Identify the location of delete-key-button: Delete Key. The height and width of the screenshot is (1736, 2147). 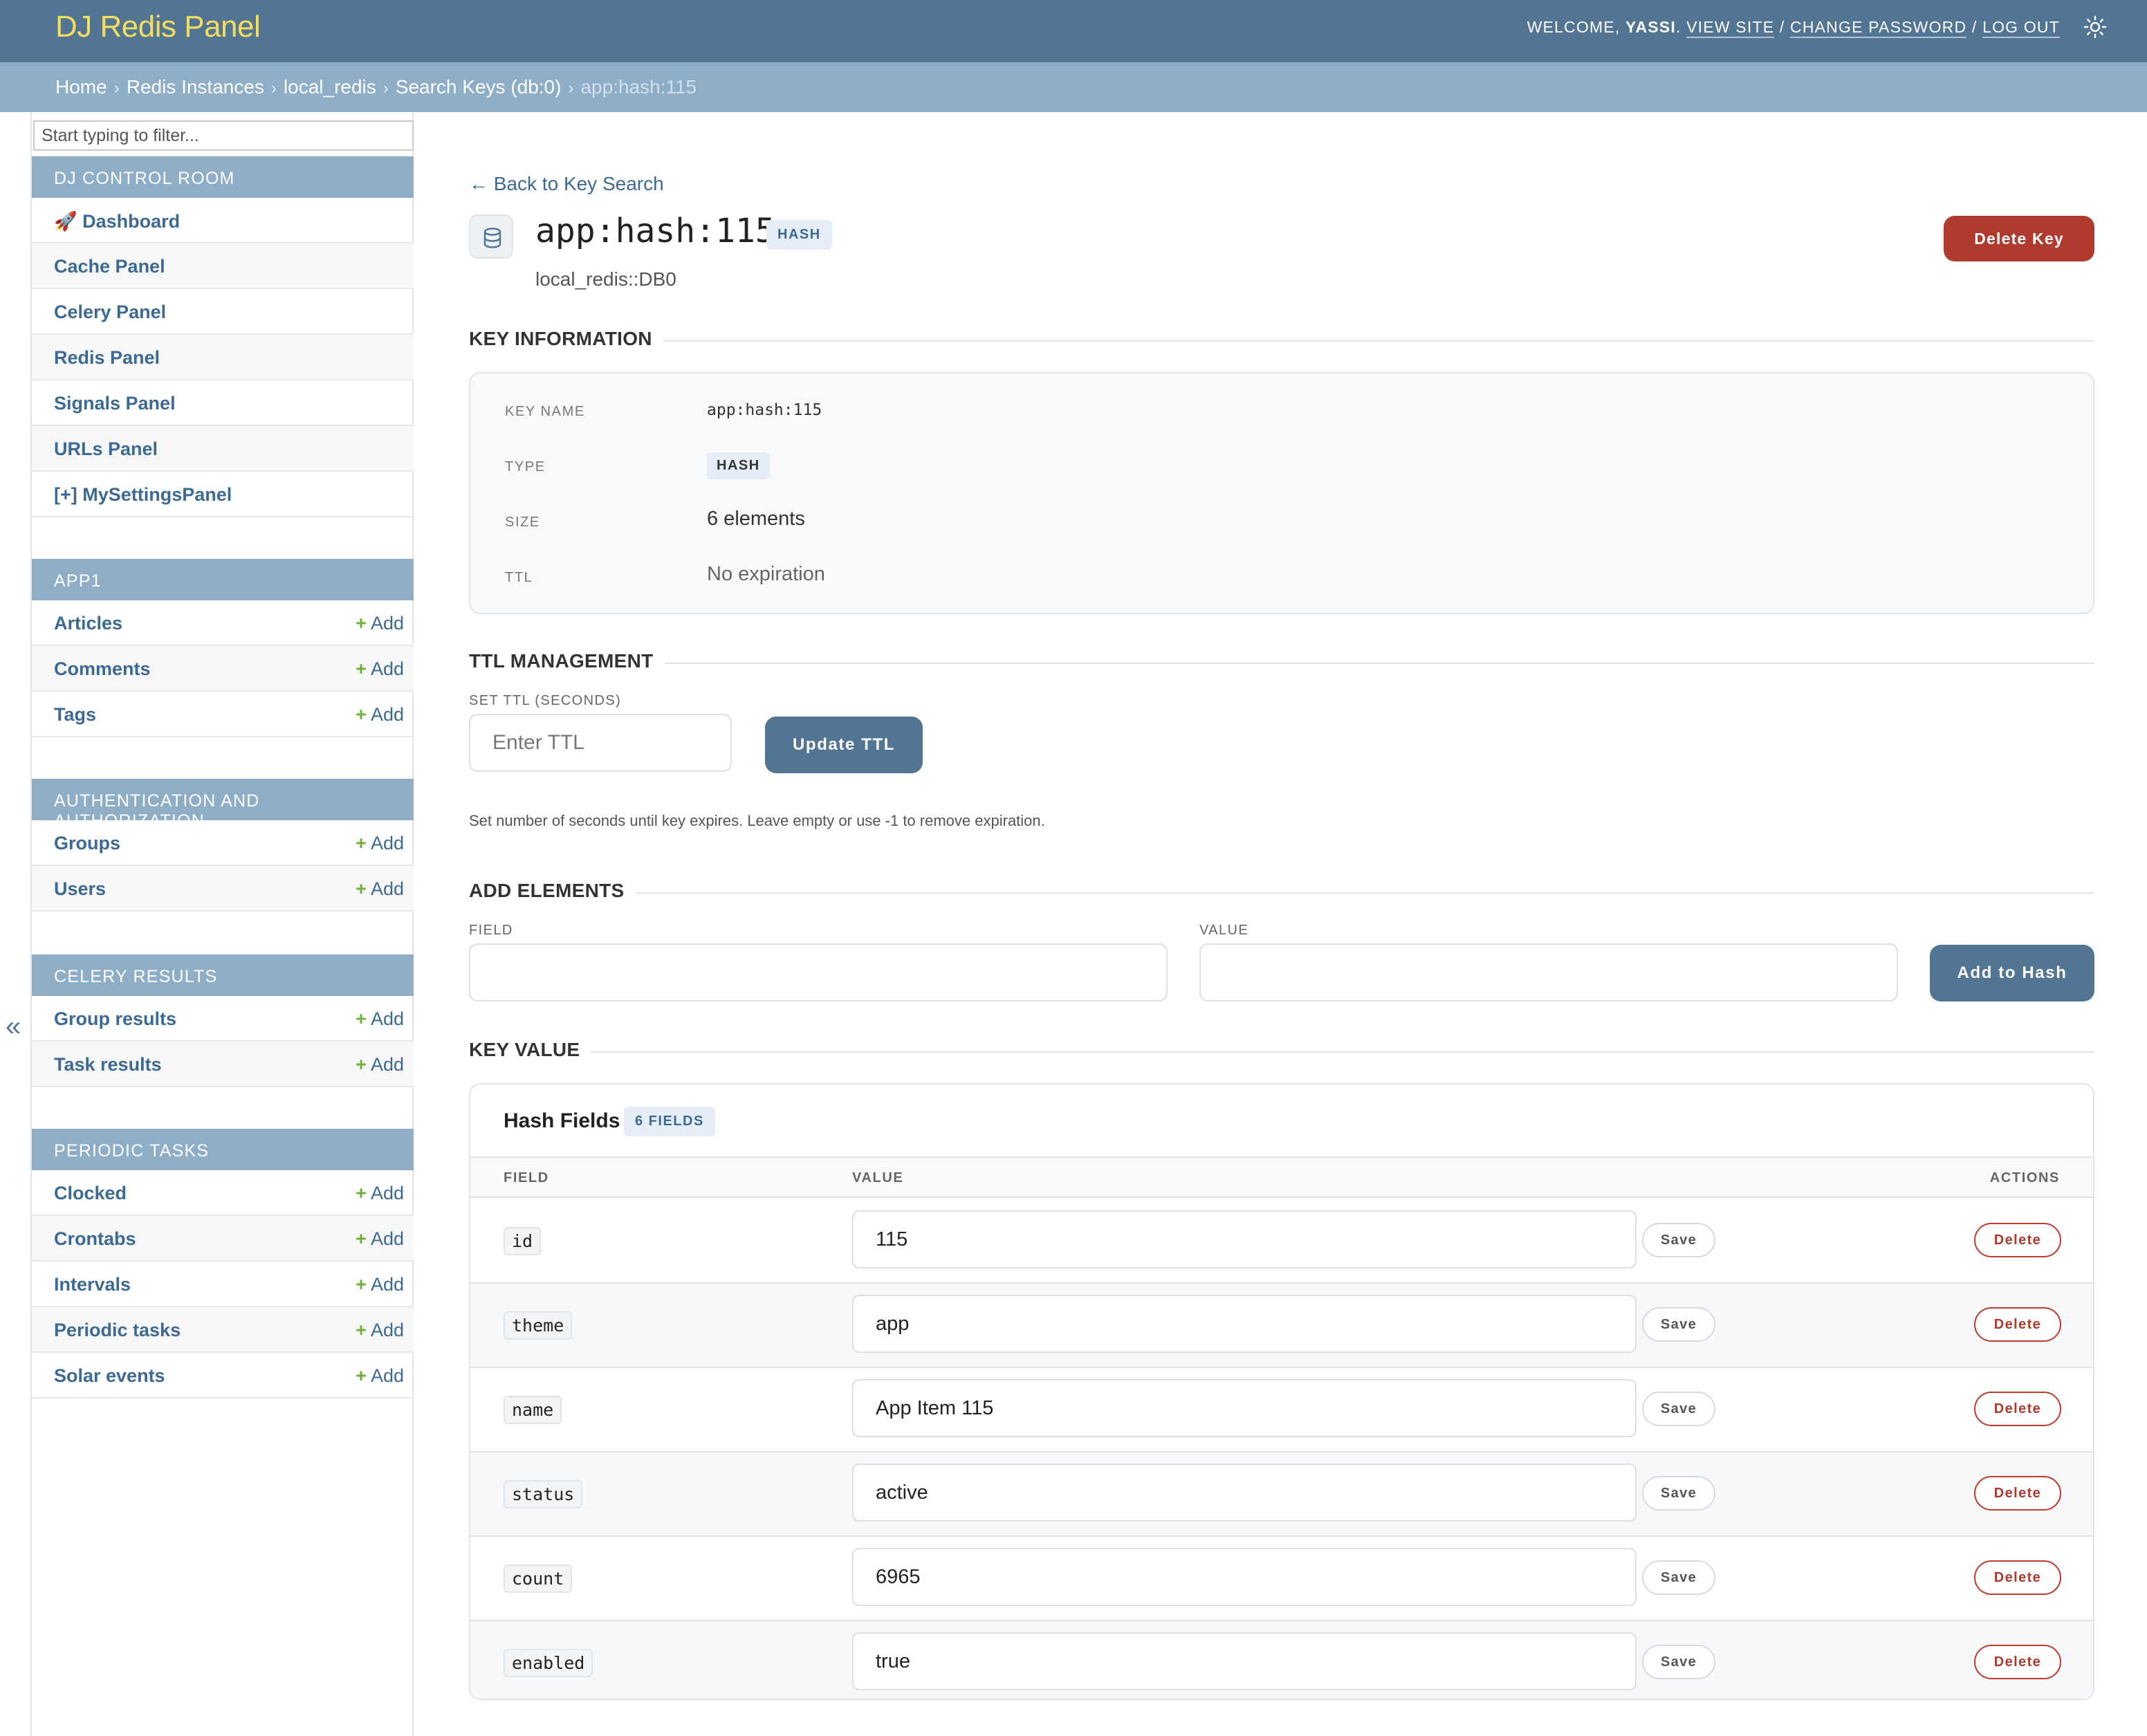
(2019, 238).